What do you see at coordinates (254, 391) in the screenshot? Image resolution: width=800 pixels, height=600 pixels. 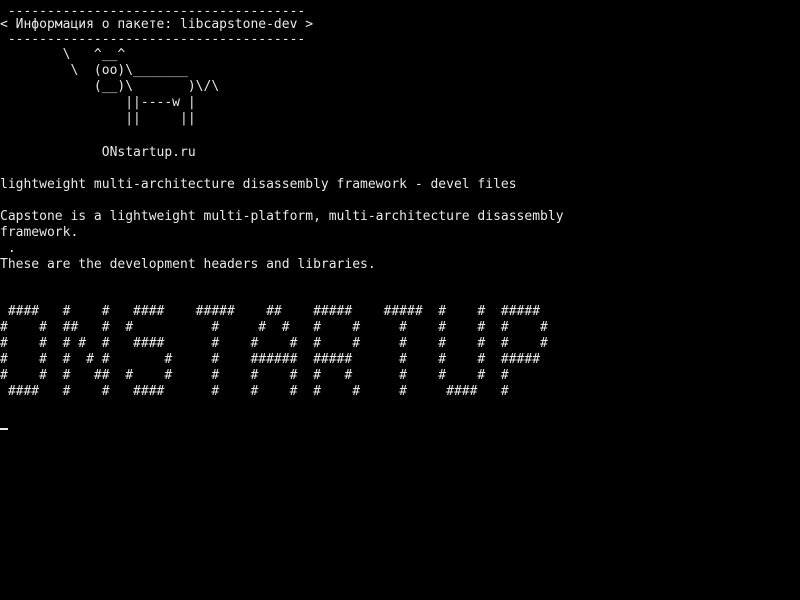 I see `banner-line: #### # # #### # # # # # # #### #` at bounding box center [254, 391].